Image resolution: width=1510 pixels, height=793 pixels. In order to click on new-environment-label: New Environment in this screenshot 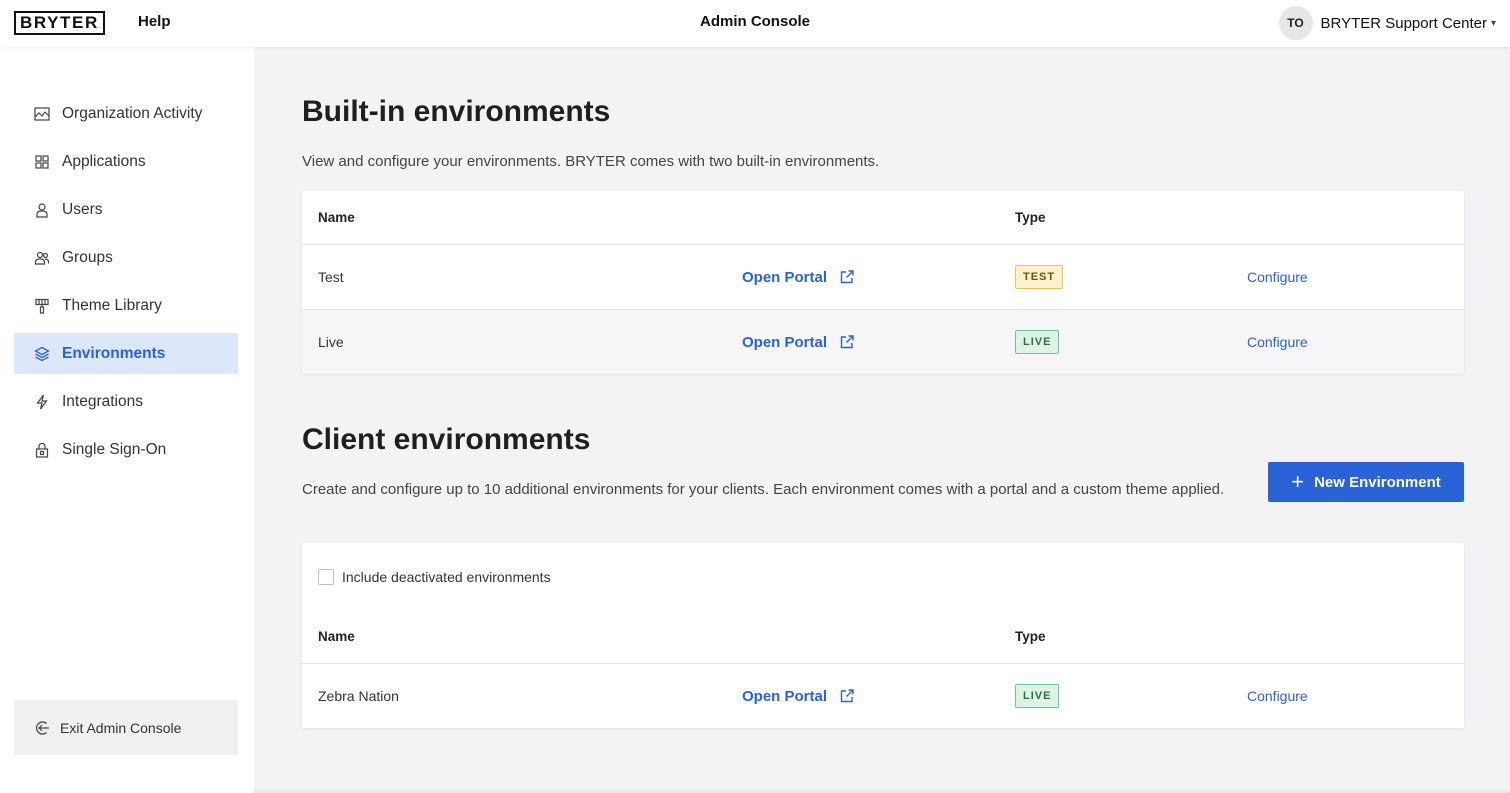, I will do `click(1377, 482)`.